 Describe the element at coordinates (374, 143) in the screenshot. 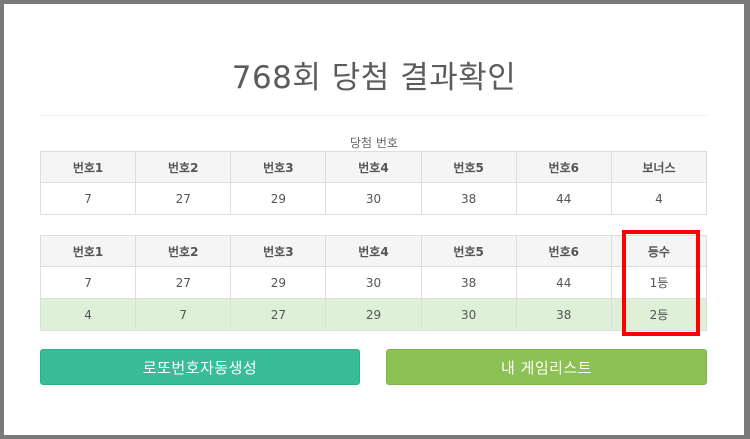

I see `winning-numbers-caption: 당첨 번호` at that location.